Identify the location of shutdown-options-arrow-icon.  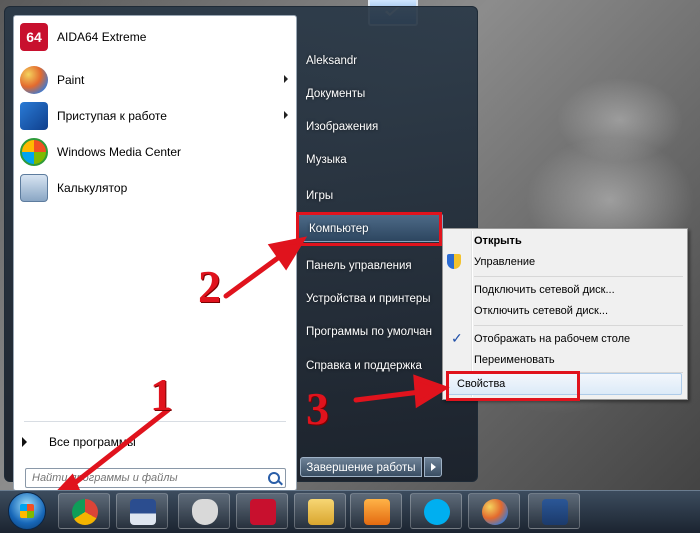
(433, 467).